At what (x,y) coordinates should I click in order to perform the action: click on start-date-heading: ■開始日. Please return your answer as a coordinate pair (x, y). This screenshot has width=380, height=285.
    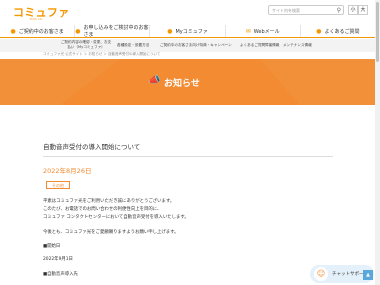
    Looking at the image, I should click on (52, 246).